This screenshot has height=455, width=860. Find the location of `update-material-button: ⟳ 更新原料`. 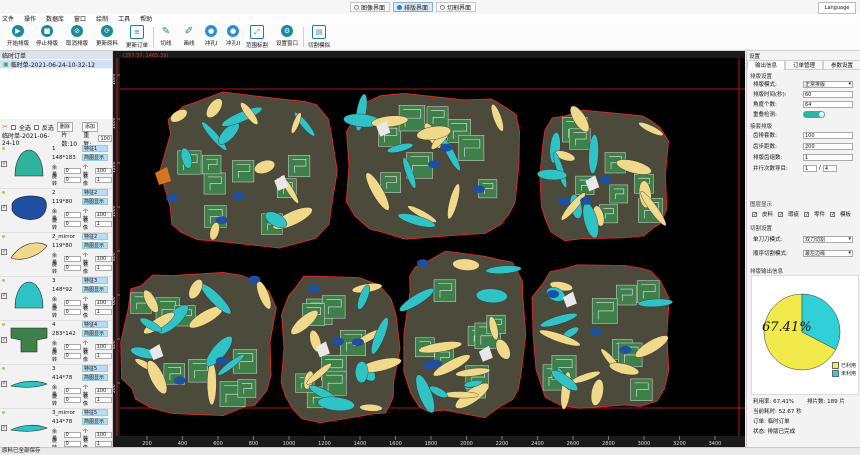

update-material-button: ⟳ 更新原料 is located at coordinates (107, 36).